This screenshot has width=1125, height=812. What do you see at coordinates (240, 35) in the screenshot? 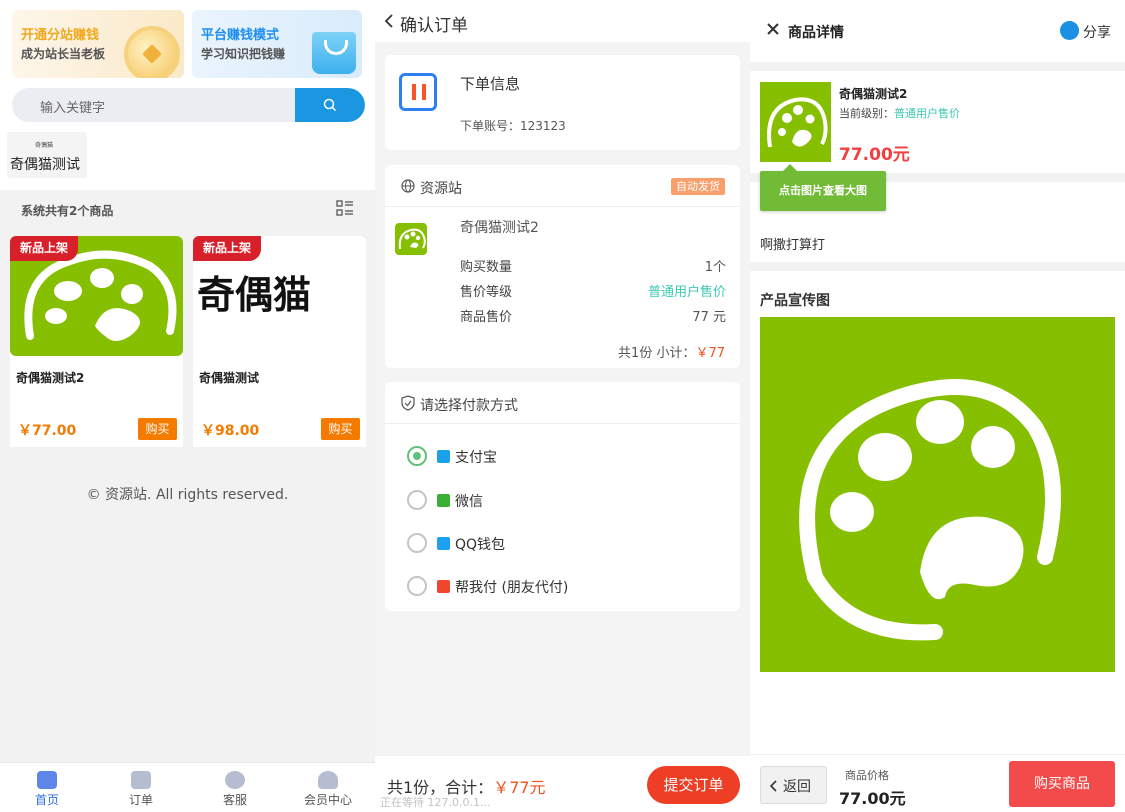
I see `banner-title: 平台赚钱模式` at bounding box center [240, 35].